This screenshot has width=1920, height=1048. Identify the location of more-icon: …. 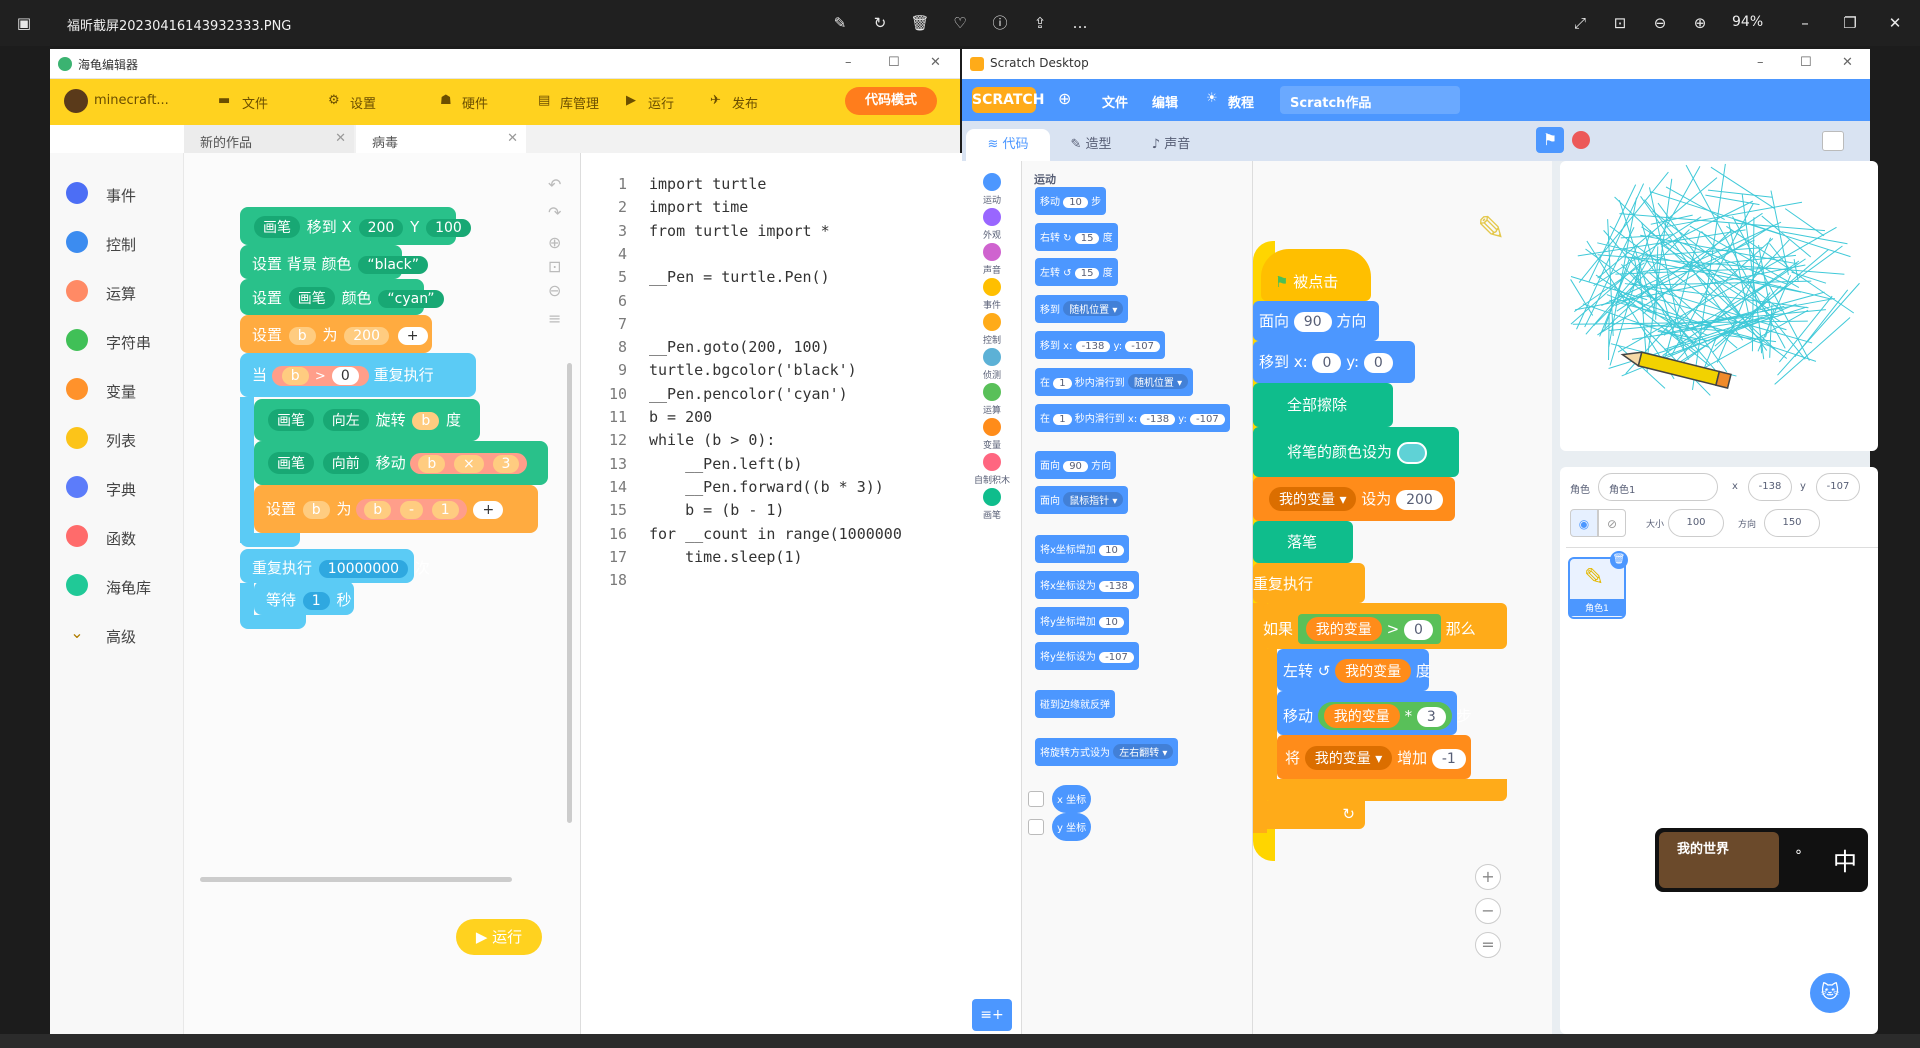
(1080, 23).